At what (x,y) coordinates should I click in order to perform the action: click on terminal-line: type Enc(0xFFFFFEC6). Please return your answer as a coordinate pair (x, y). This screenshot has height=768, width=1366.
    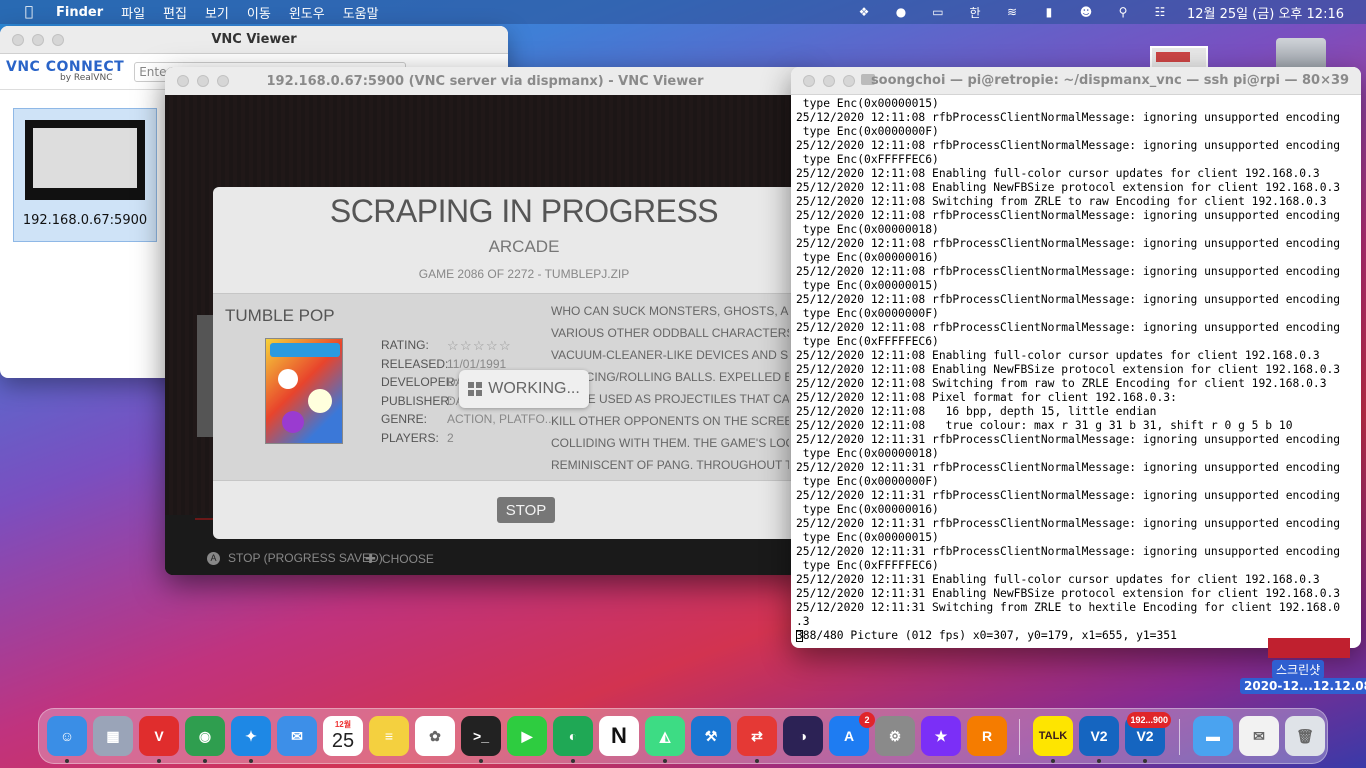
    Looking at the image, I should click on (867, 159).